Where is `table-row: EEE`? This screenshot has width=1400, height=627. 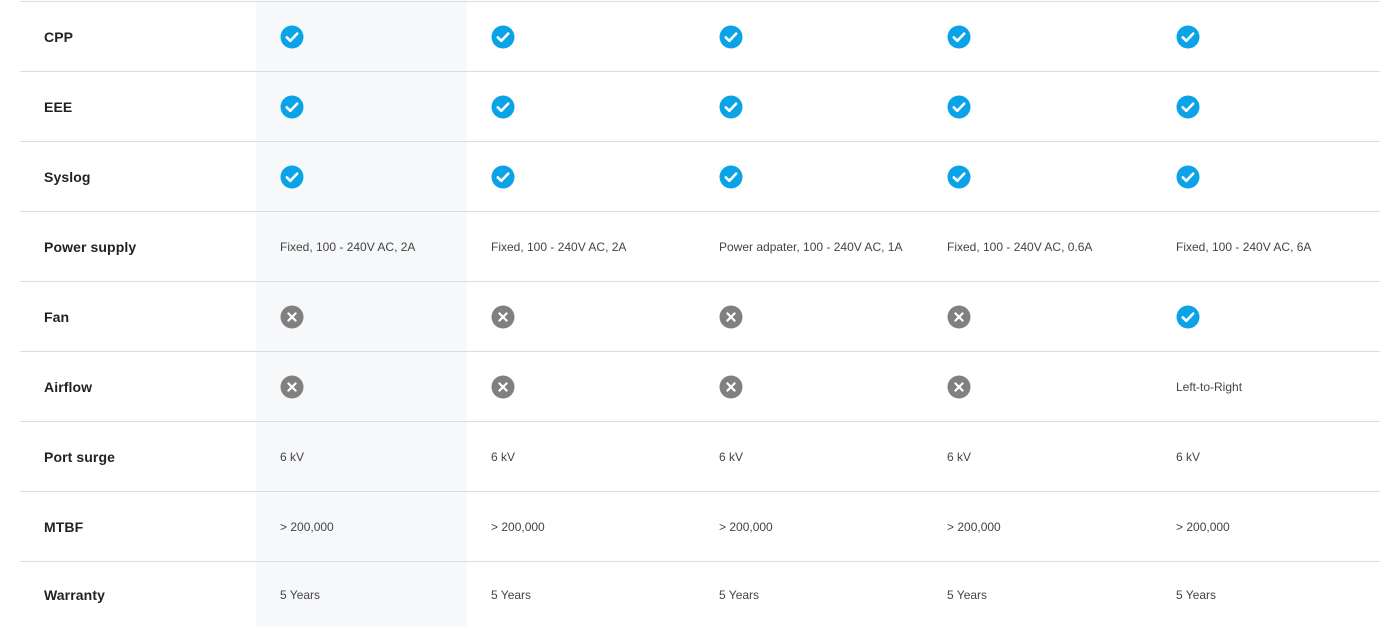
table-row: EEE is located at coordinates (700, 106).